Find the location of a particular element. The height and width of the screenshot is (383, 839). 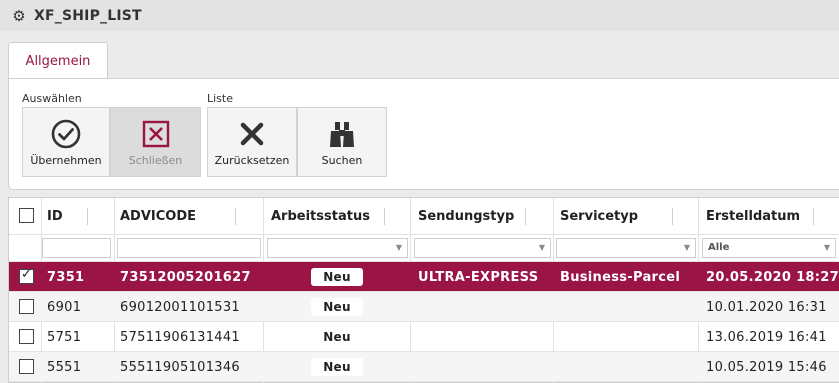

cell-advicode: 73512005201627 is located at coordinates (185, 277).